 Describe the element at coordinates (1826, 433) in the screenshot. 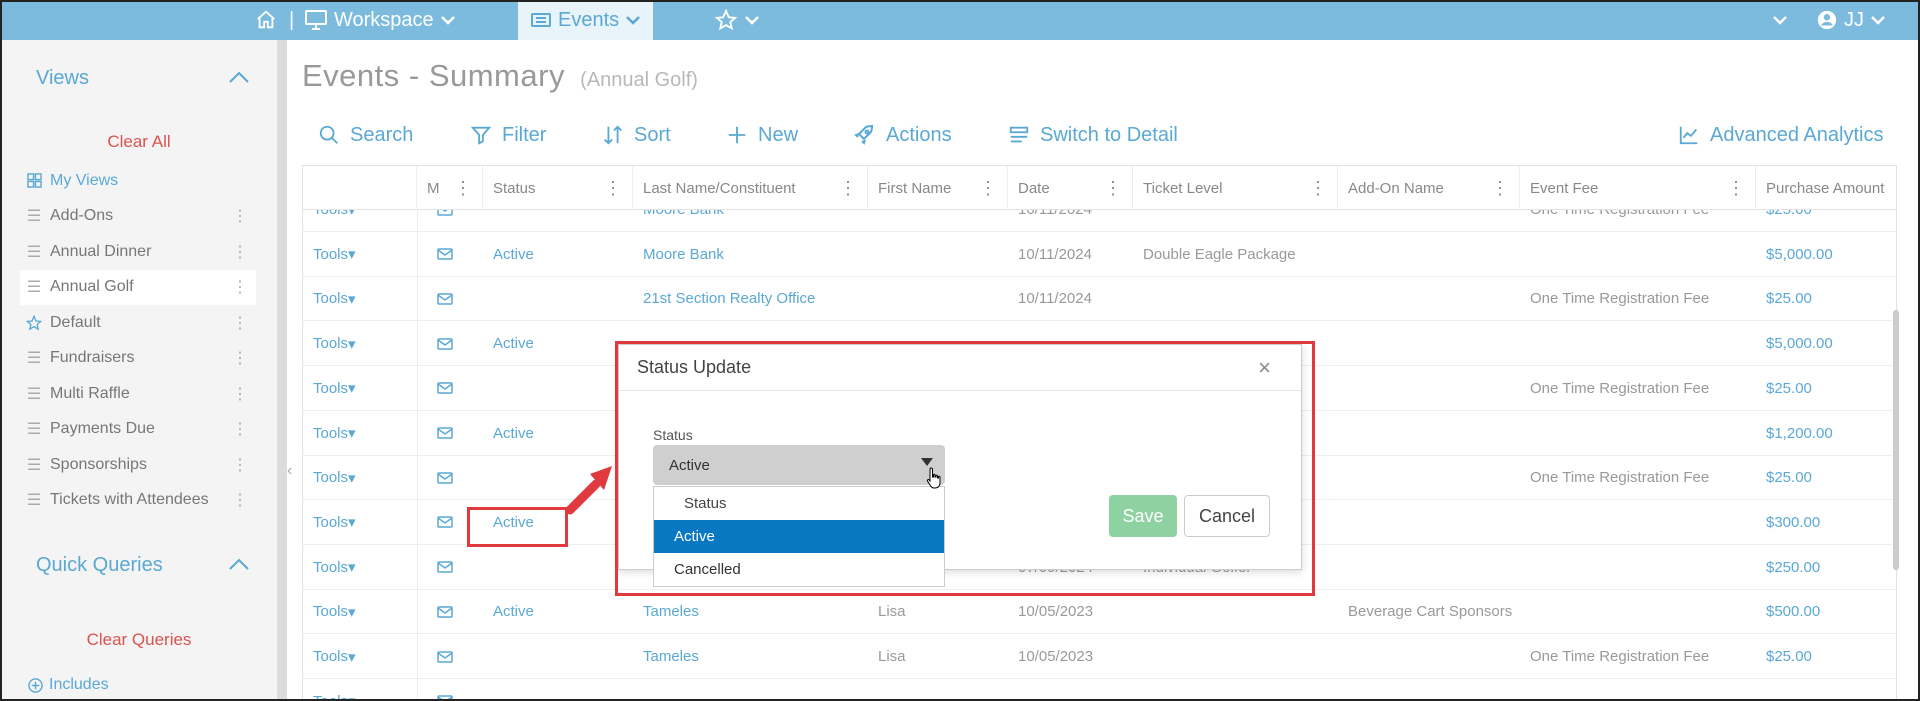

I see `cell-amount: $1,200.00` at that location.